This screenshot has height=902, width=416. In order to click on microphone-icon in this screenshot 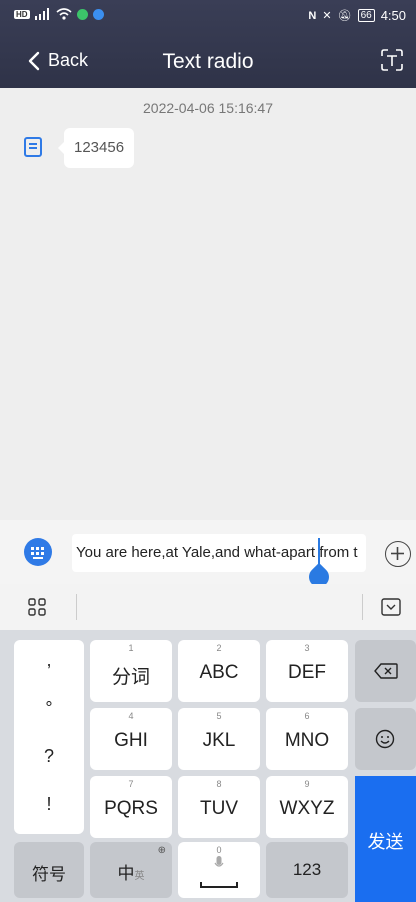, I will do `click(219, 861)`.